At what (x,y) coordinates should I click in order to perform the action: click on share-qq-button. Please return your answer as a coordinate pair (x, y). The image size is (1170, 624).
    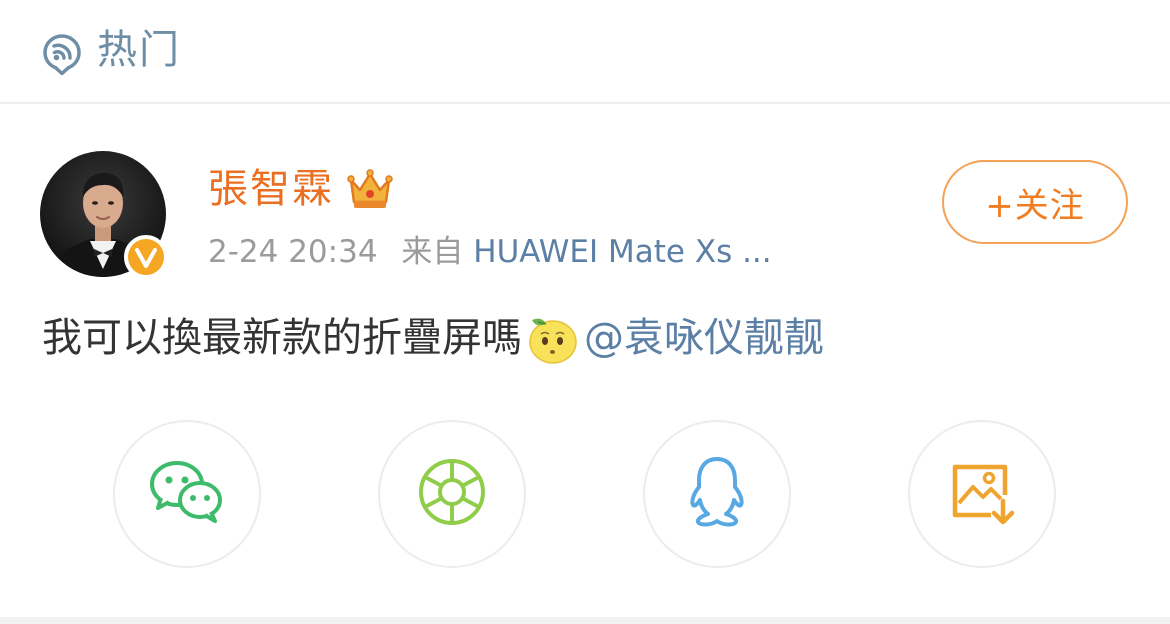
    Looking at the image, I should click on (717, 494).